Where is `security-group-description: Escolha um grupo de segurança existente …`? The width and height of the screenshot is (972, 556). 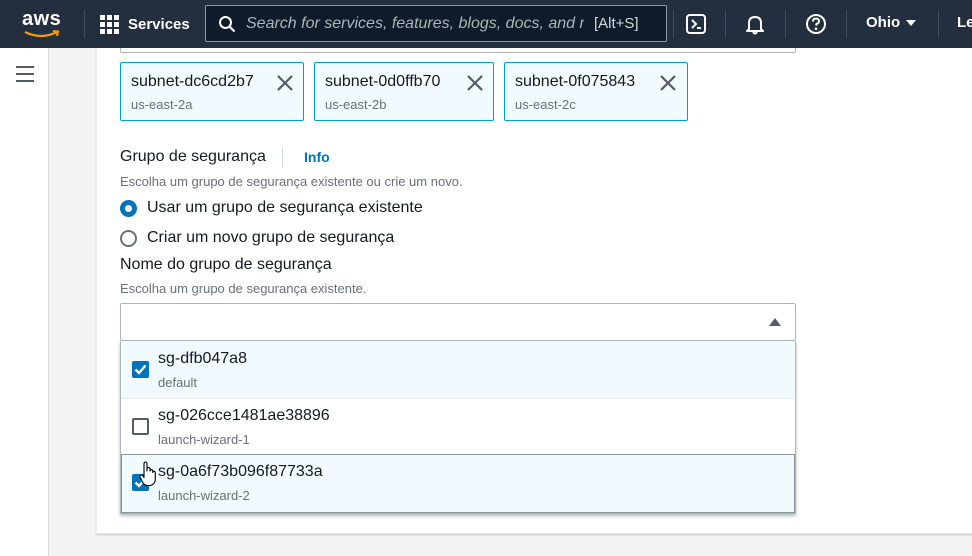
security-group-description: Escolha um grupo de segurança existente … is located at coordinates (291, 181).